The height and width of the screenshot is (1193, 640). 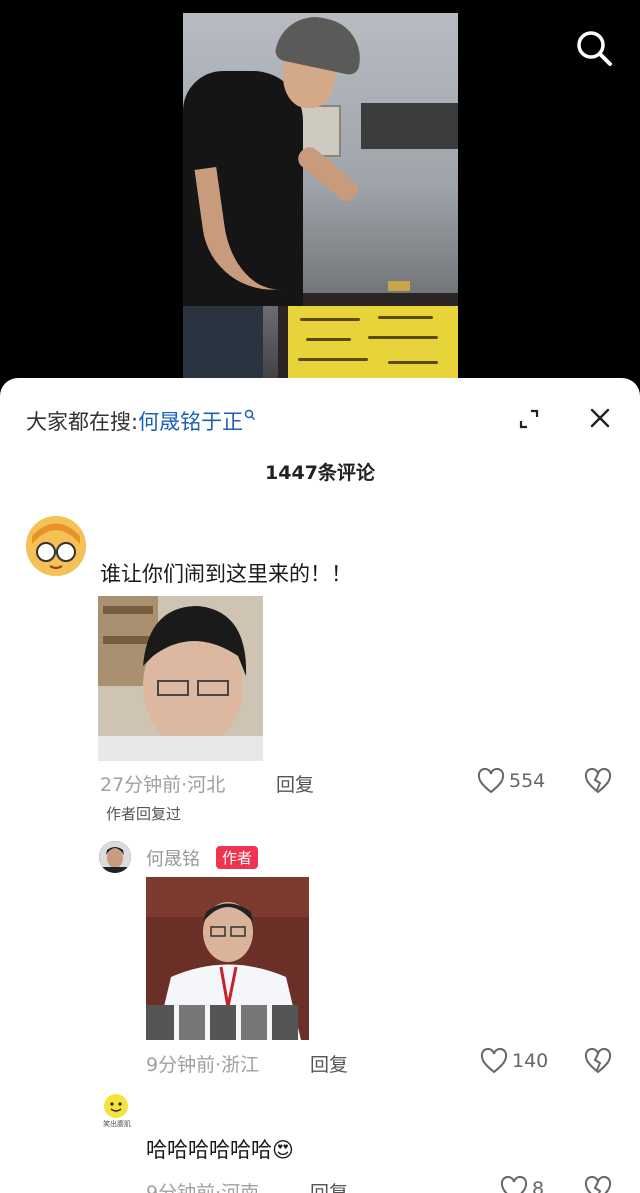 What do you see at coordinates (409, 126) in the screenshot?
I see `wall-panel` at bounding box center [409, 126].